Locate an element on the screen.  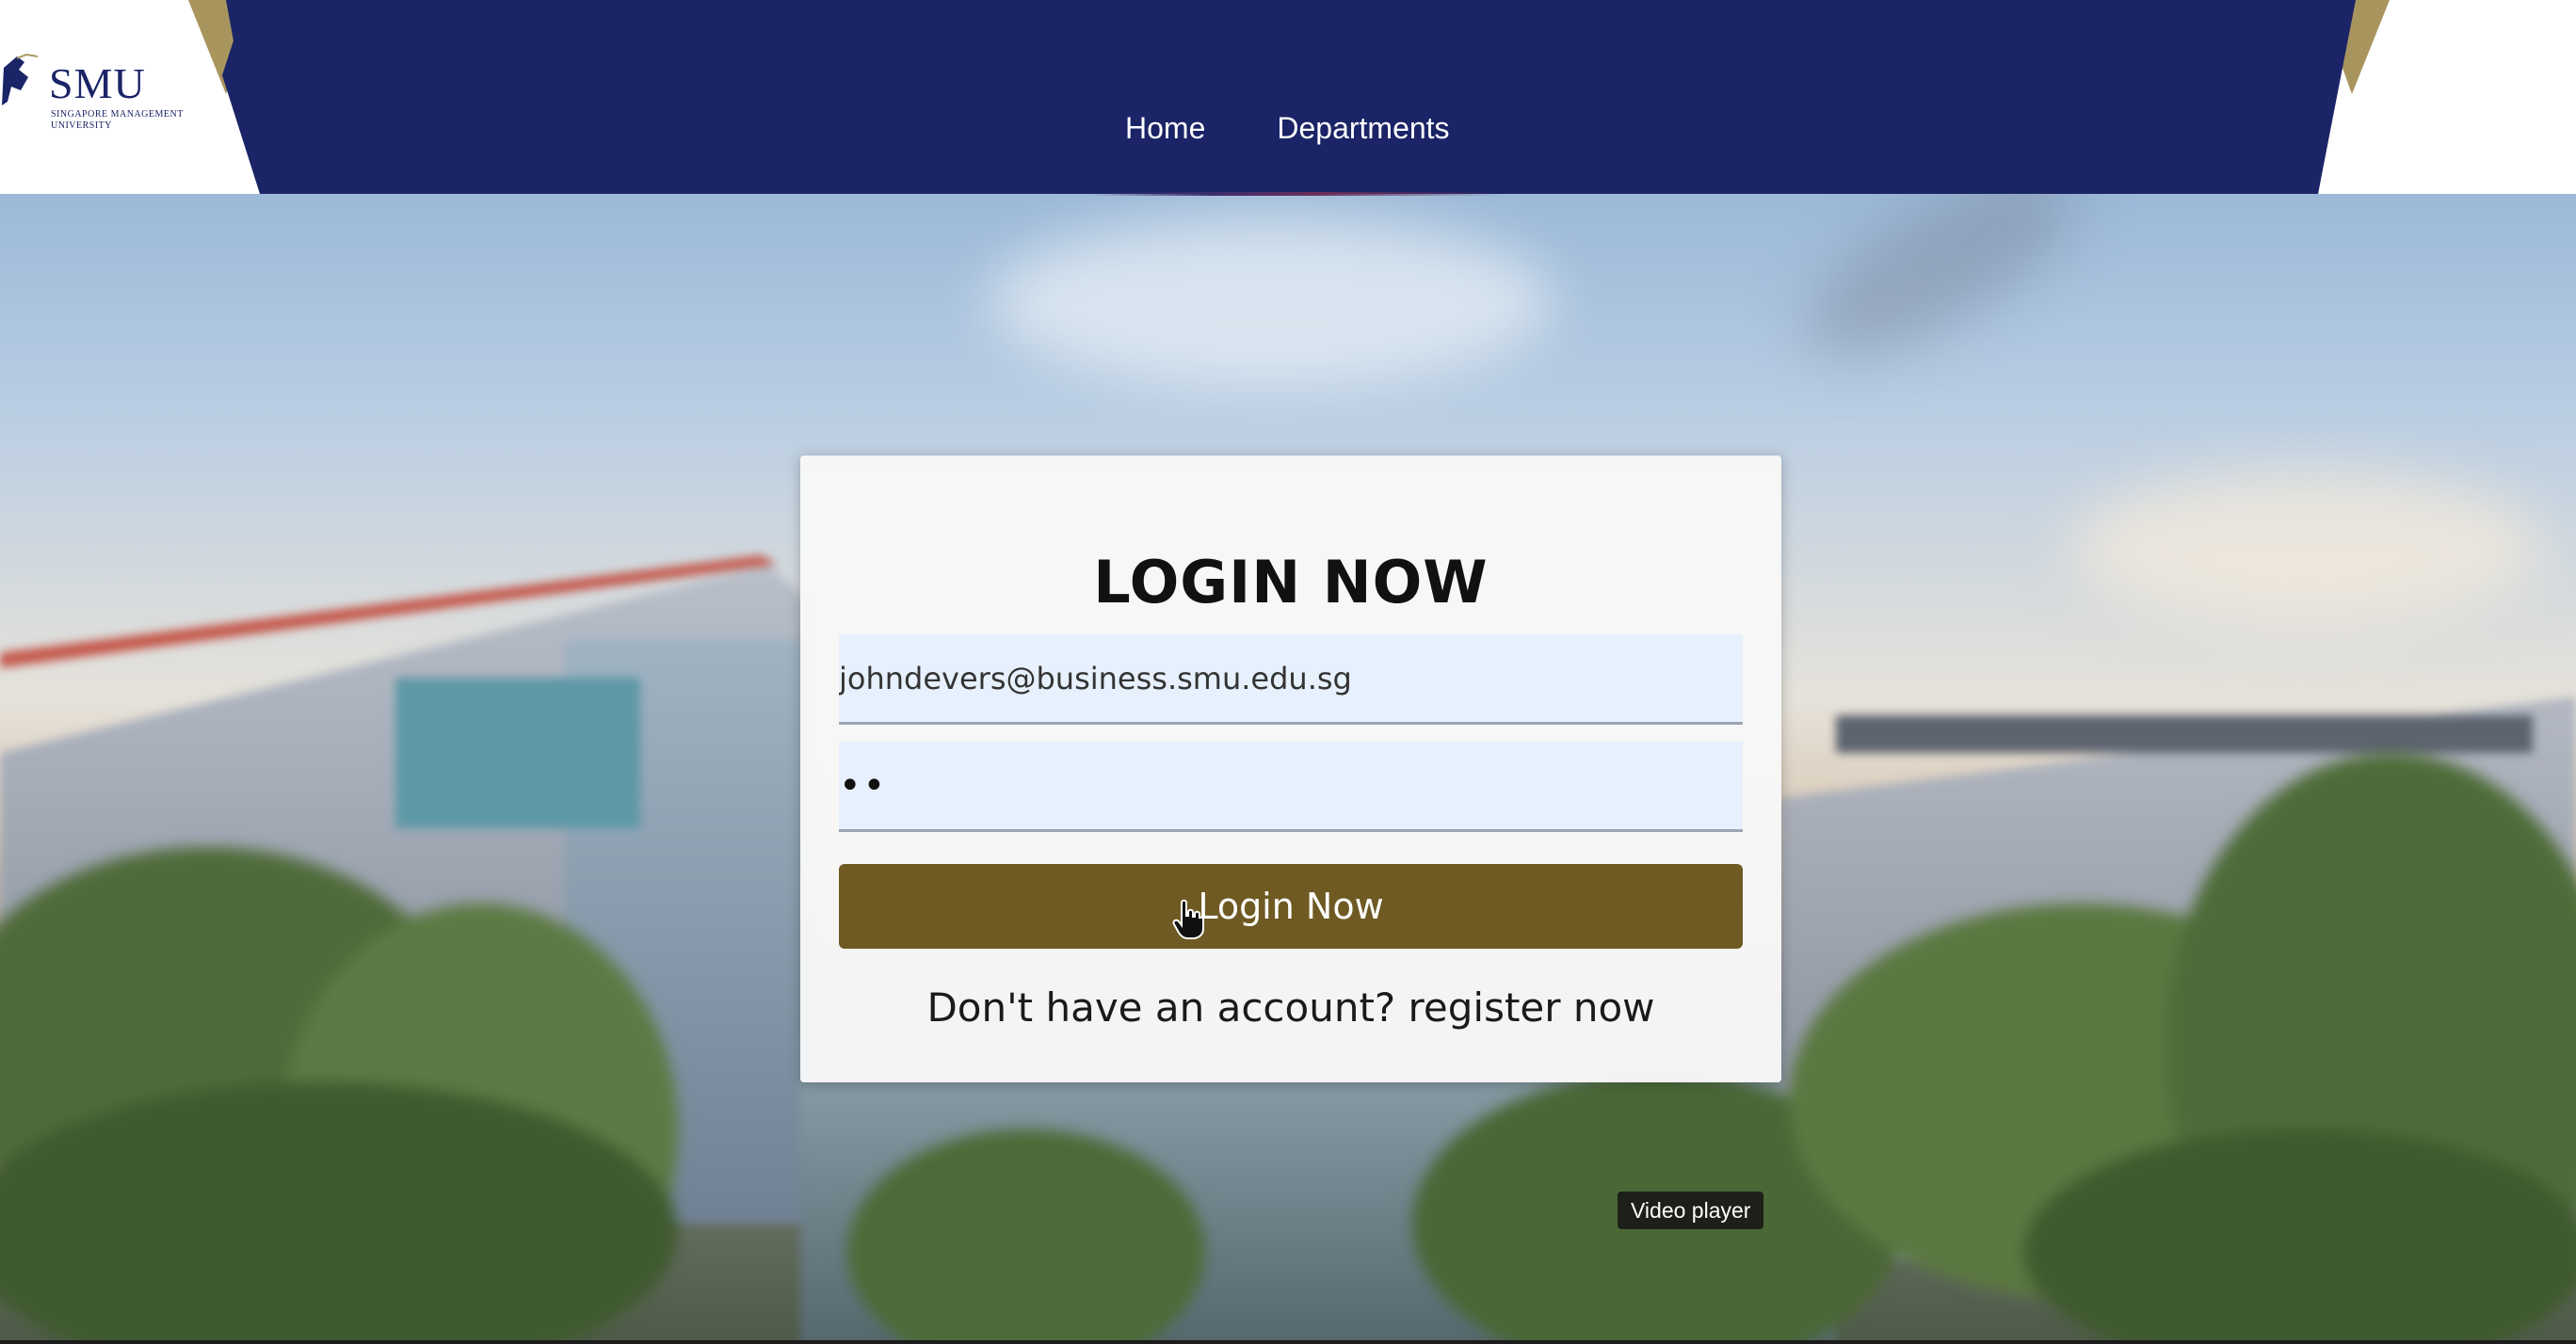
hand-pointer-icon is located at coordinates (1188, 919).